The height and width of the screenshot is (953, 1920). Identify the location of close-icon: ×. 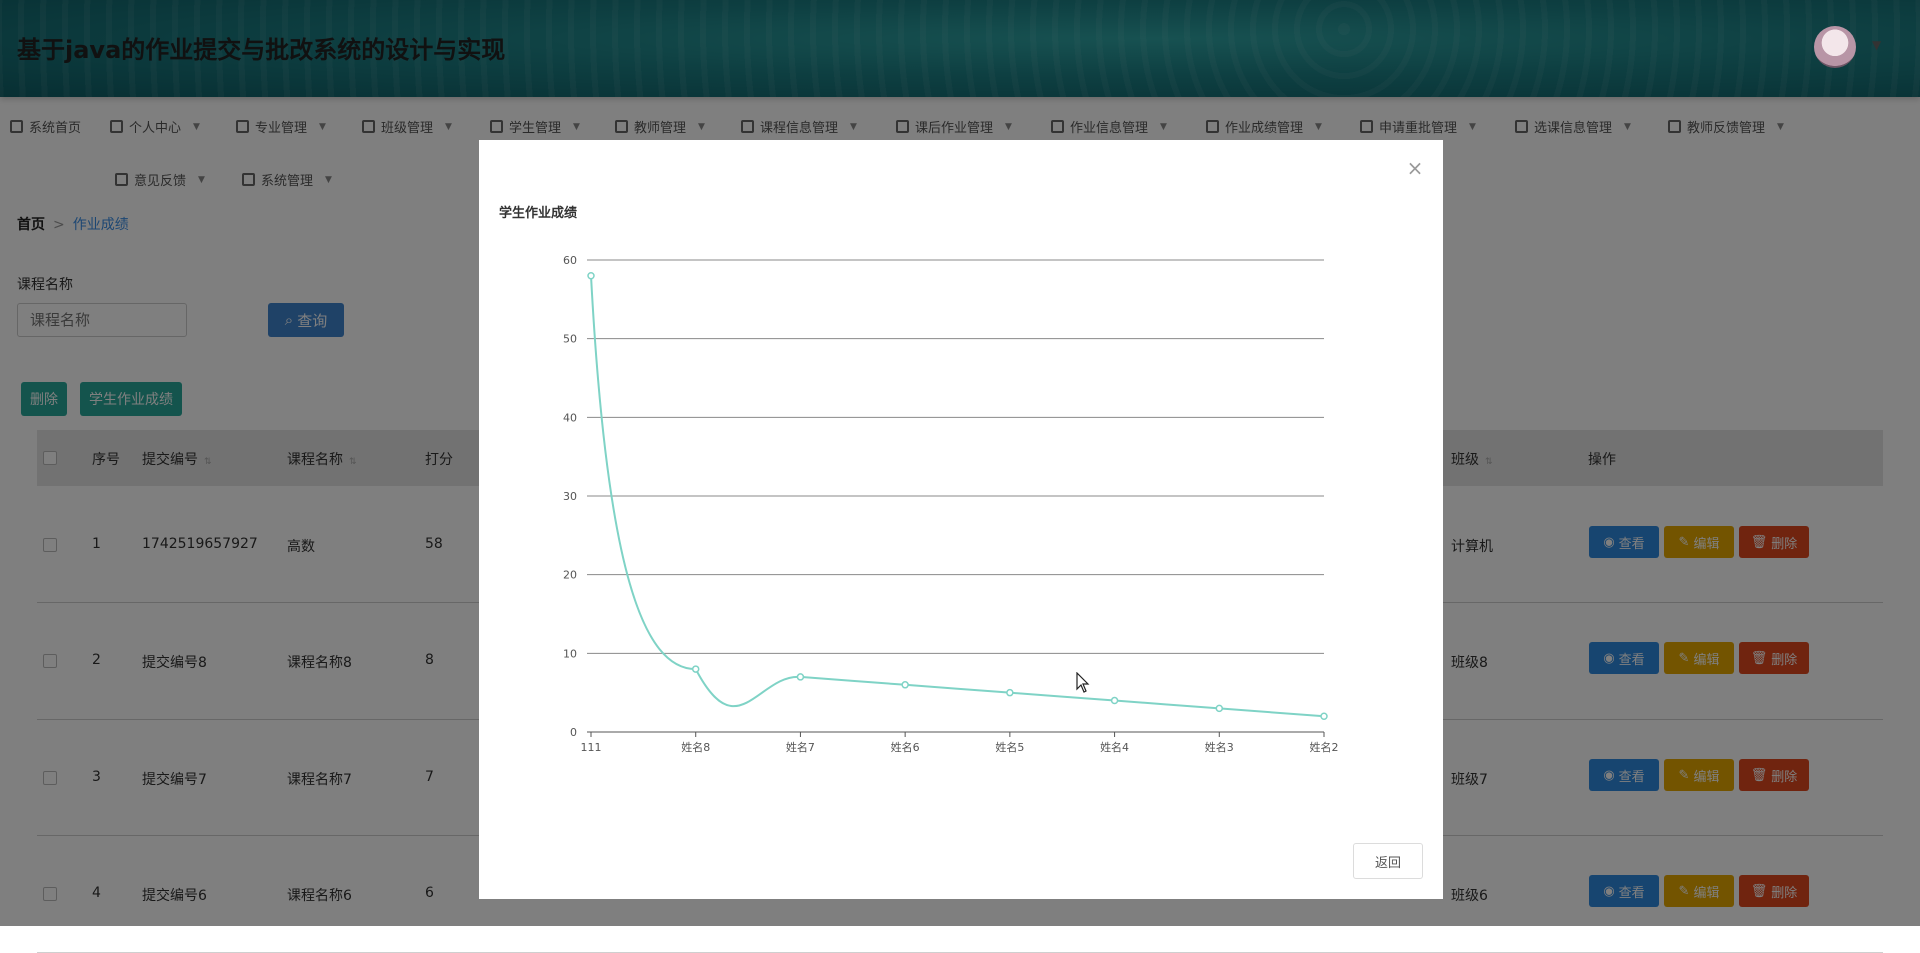
(1415, 168).